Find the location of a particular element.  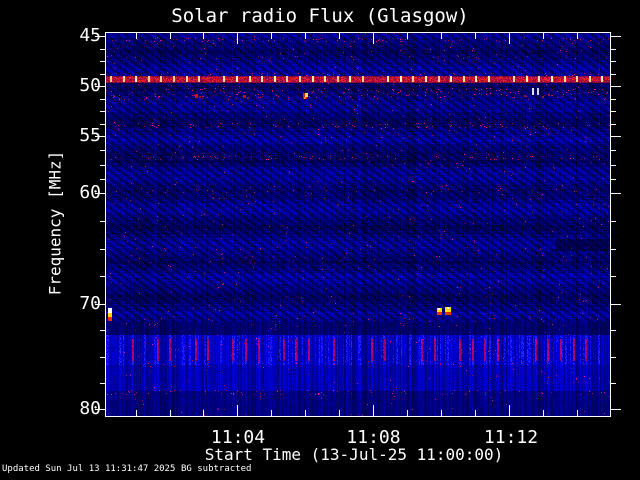

y-tick-label: 50 is located at coordinates (90, 85).